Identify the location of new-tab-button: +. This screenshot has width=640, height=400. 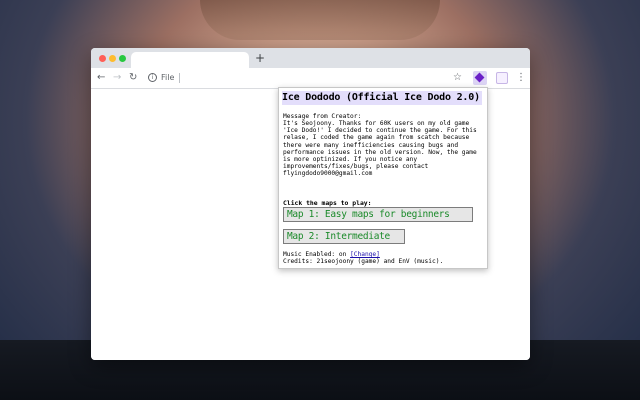
(260, 58).